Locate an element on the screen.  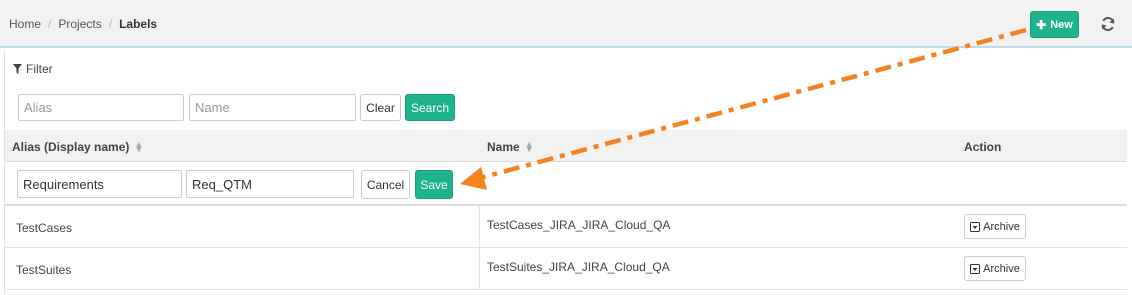
edit-alias-input is located at coordinates (99, 184).